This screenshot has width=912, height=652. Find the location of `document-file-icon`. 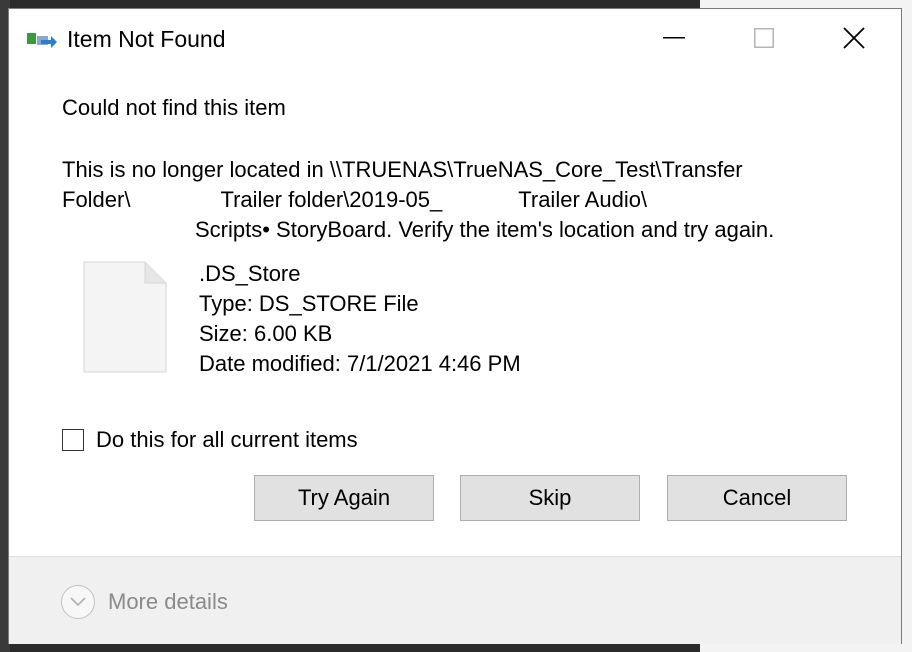

document-file-icon is located at coordinates (125, 317).